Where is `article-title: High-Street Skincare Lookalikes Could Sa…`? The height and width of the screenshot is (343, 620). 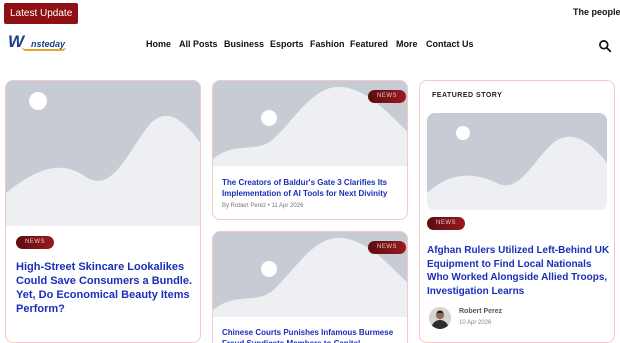
article-title: High-Street Skincare Lookalikes Could Sa… is located at coordinates (107, 288).